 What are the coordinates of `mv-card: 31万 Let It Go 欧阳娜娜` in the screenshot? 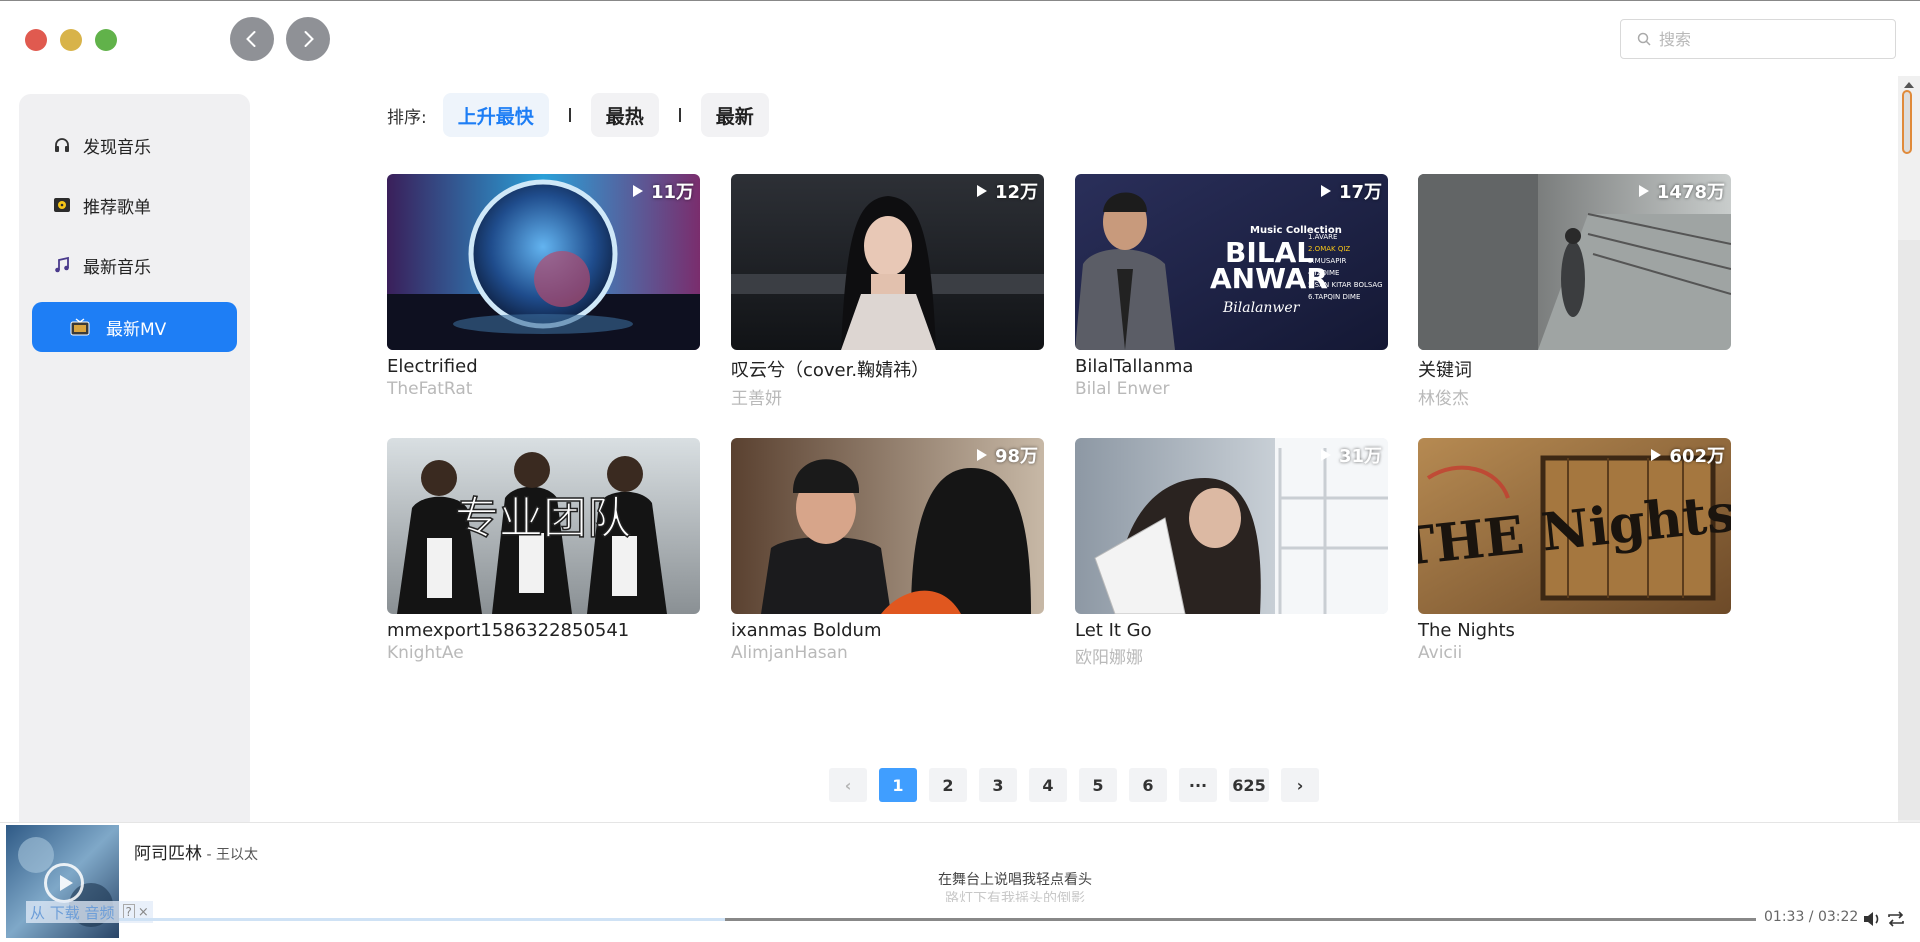 It's located at (1231, 553).